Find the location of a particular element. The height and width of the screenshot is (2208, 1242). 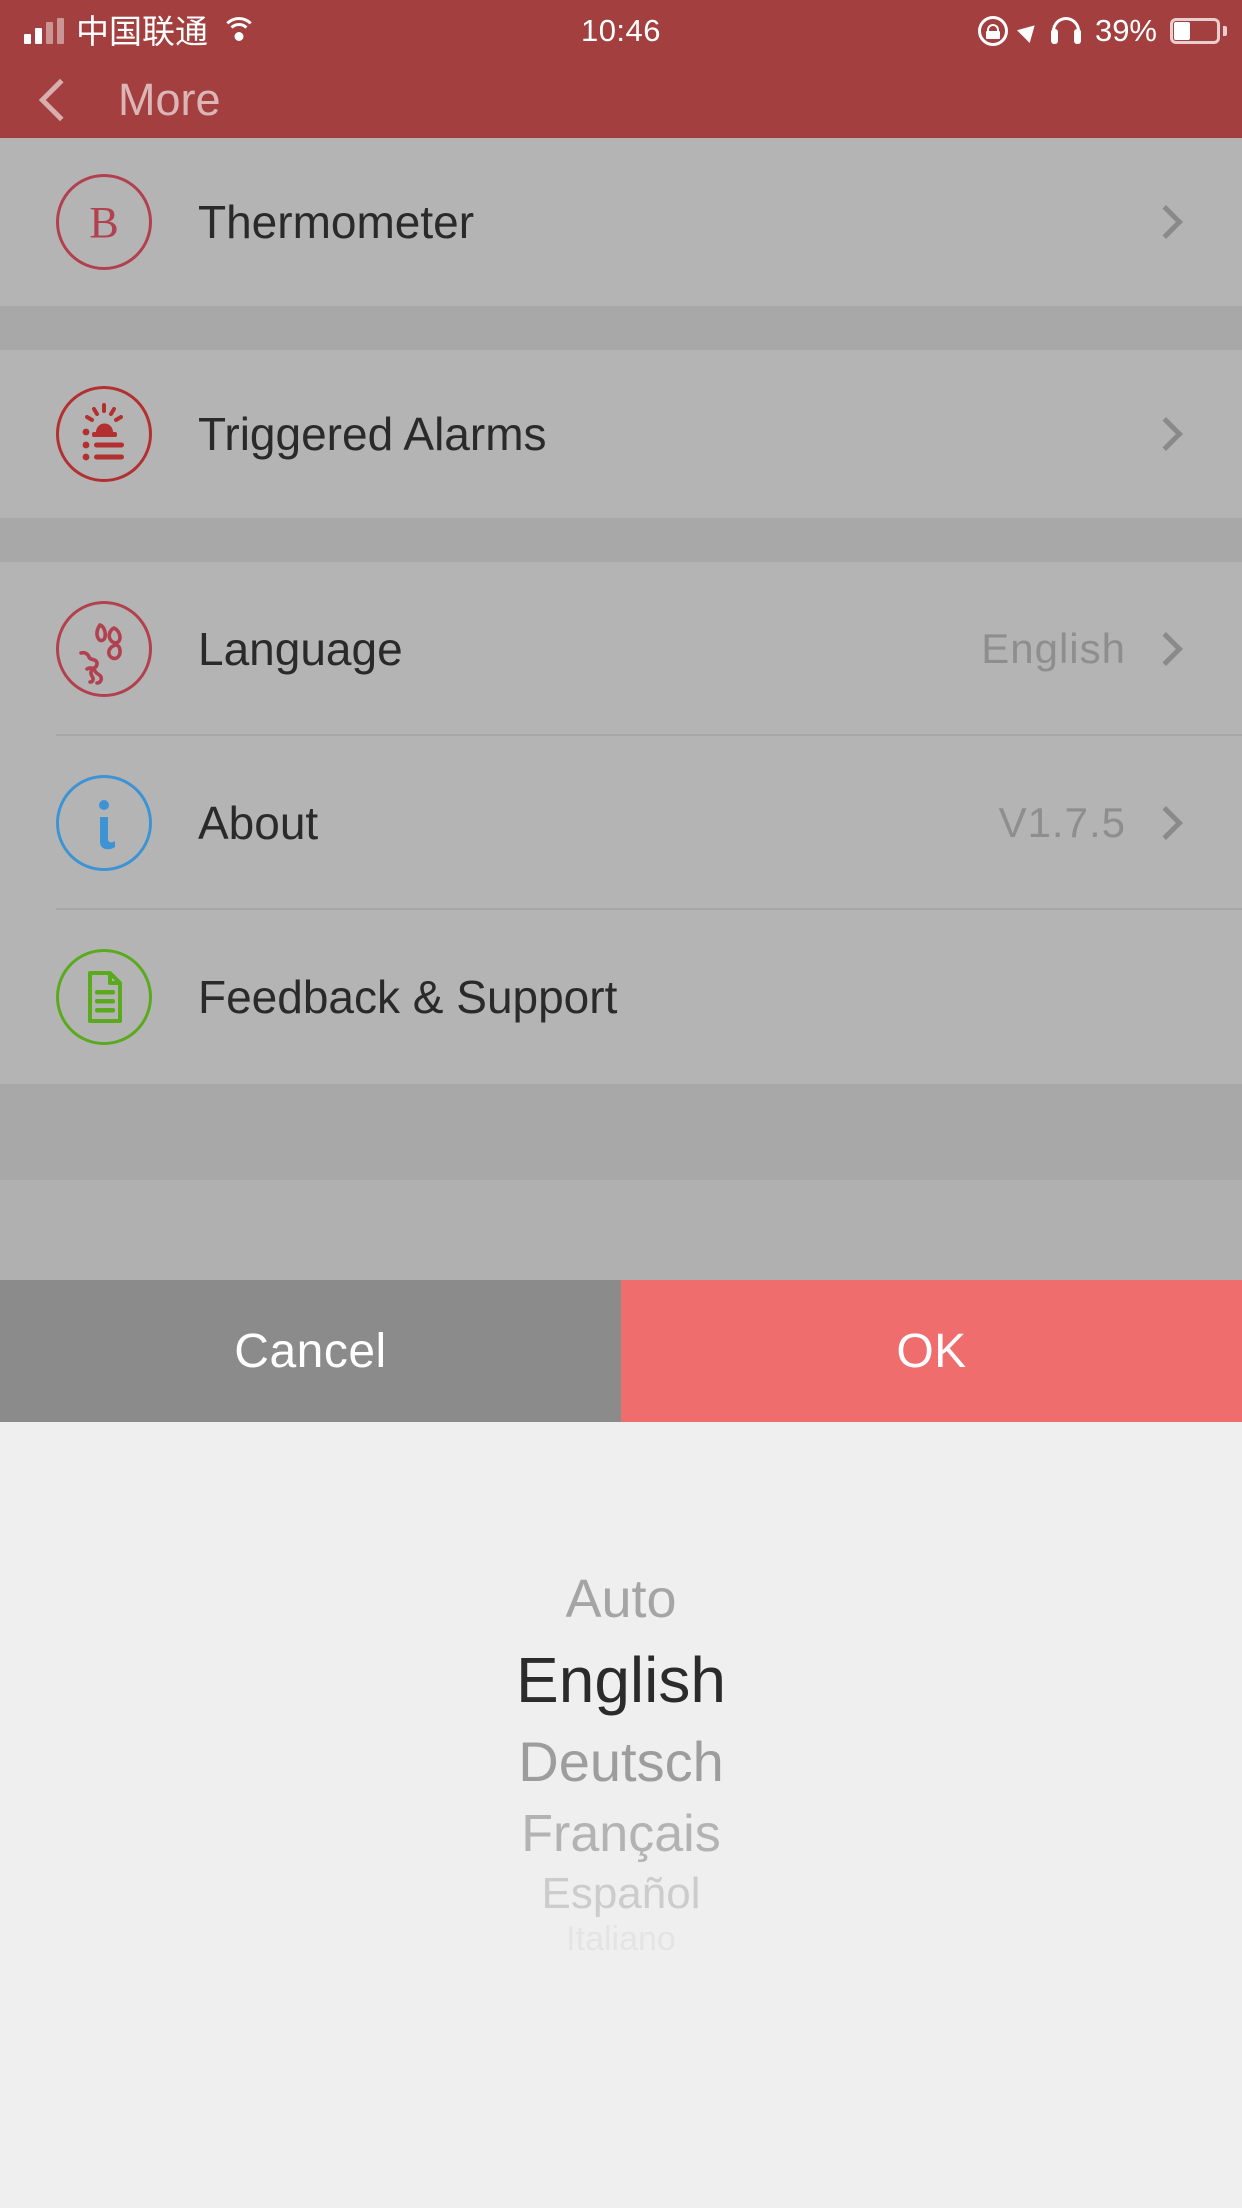

picker-option: Auto is located at coordinates (621, 1599).